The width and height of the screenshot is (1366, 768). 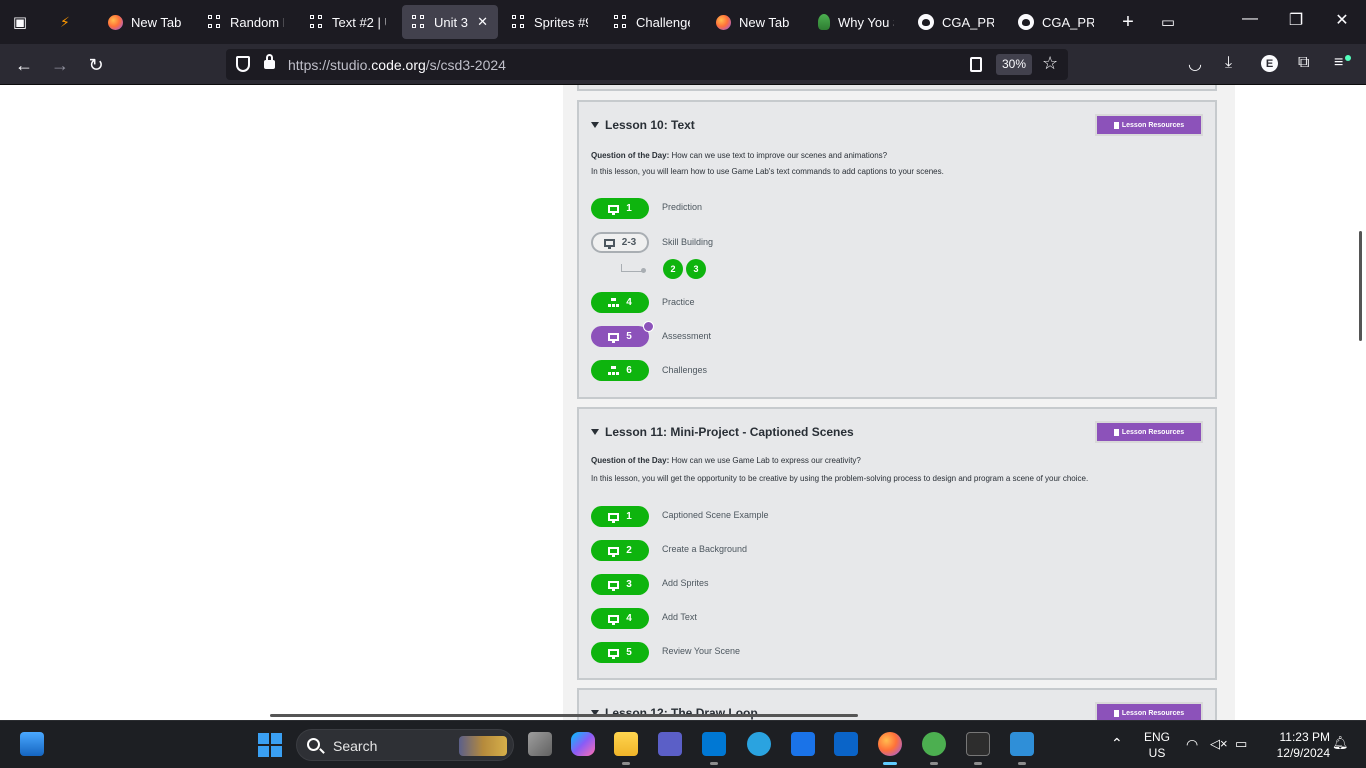 I want to click on file-app-icon, so click(x=32, y=744).